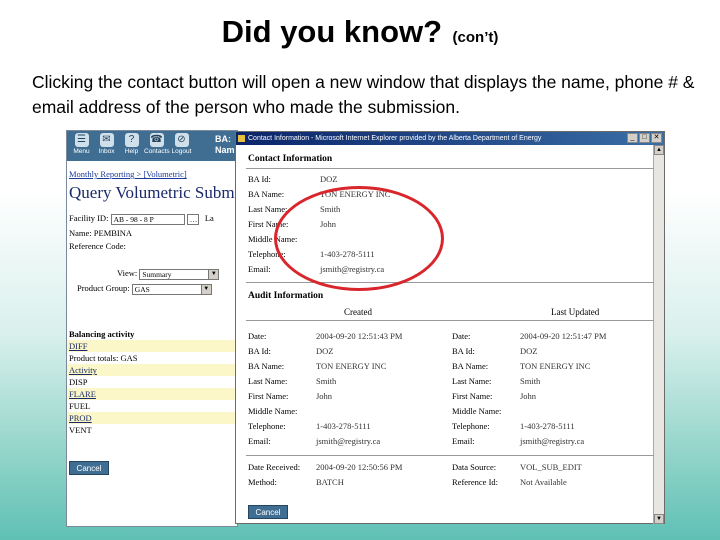 Image resolution: width=720 pixels, height=540 pixels. Describe the element at coordinates (142, 289) in the screenshot. I see `product-group-value: GAS` at that location.